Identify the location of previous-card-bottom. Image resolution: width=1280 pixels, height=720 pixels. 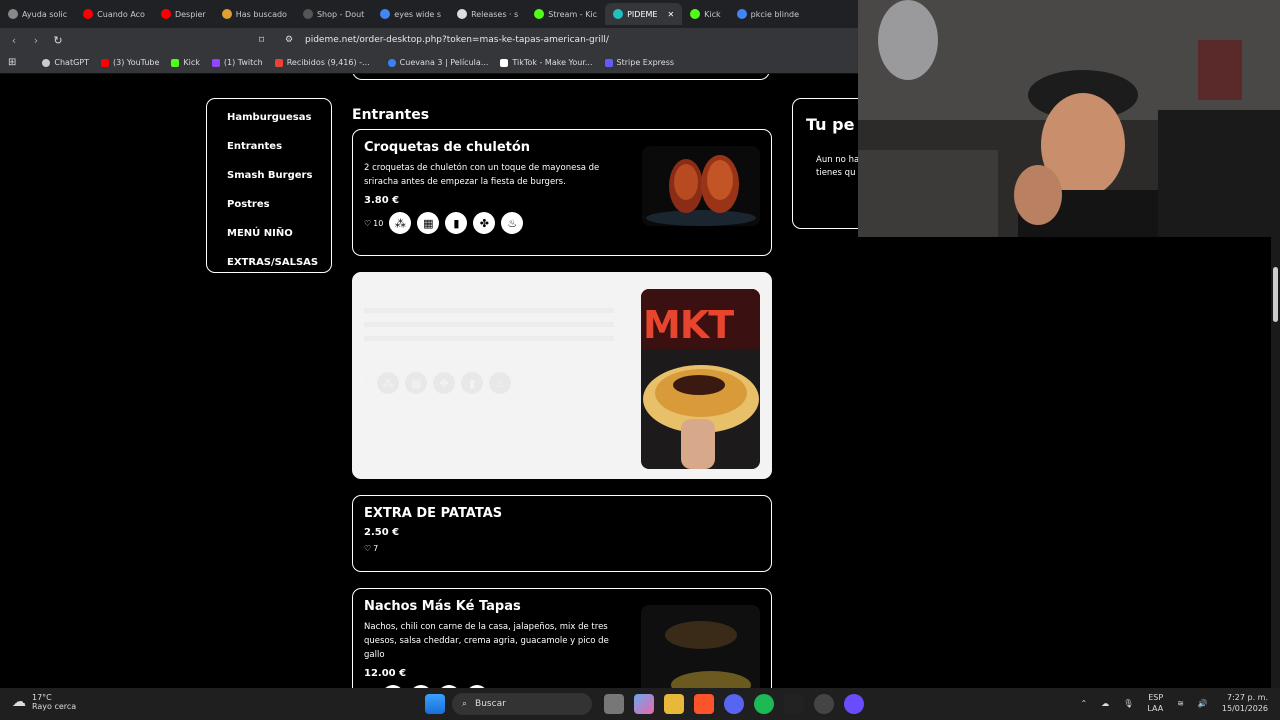
(561, 77).